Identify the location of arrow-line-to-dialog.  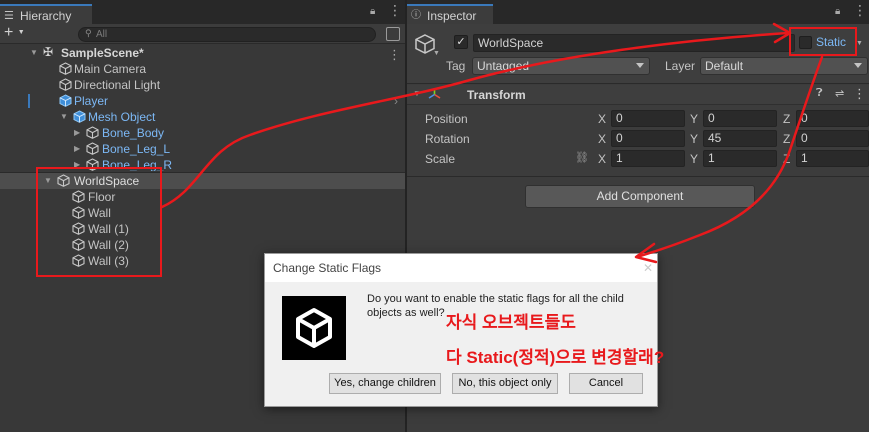
(731, 156).